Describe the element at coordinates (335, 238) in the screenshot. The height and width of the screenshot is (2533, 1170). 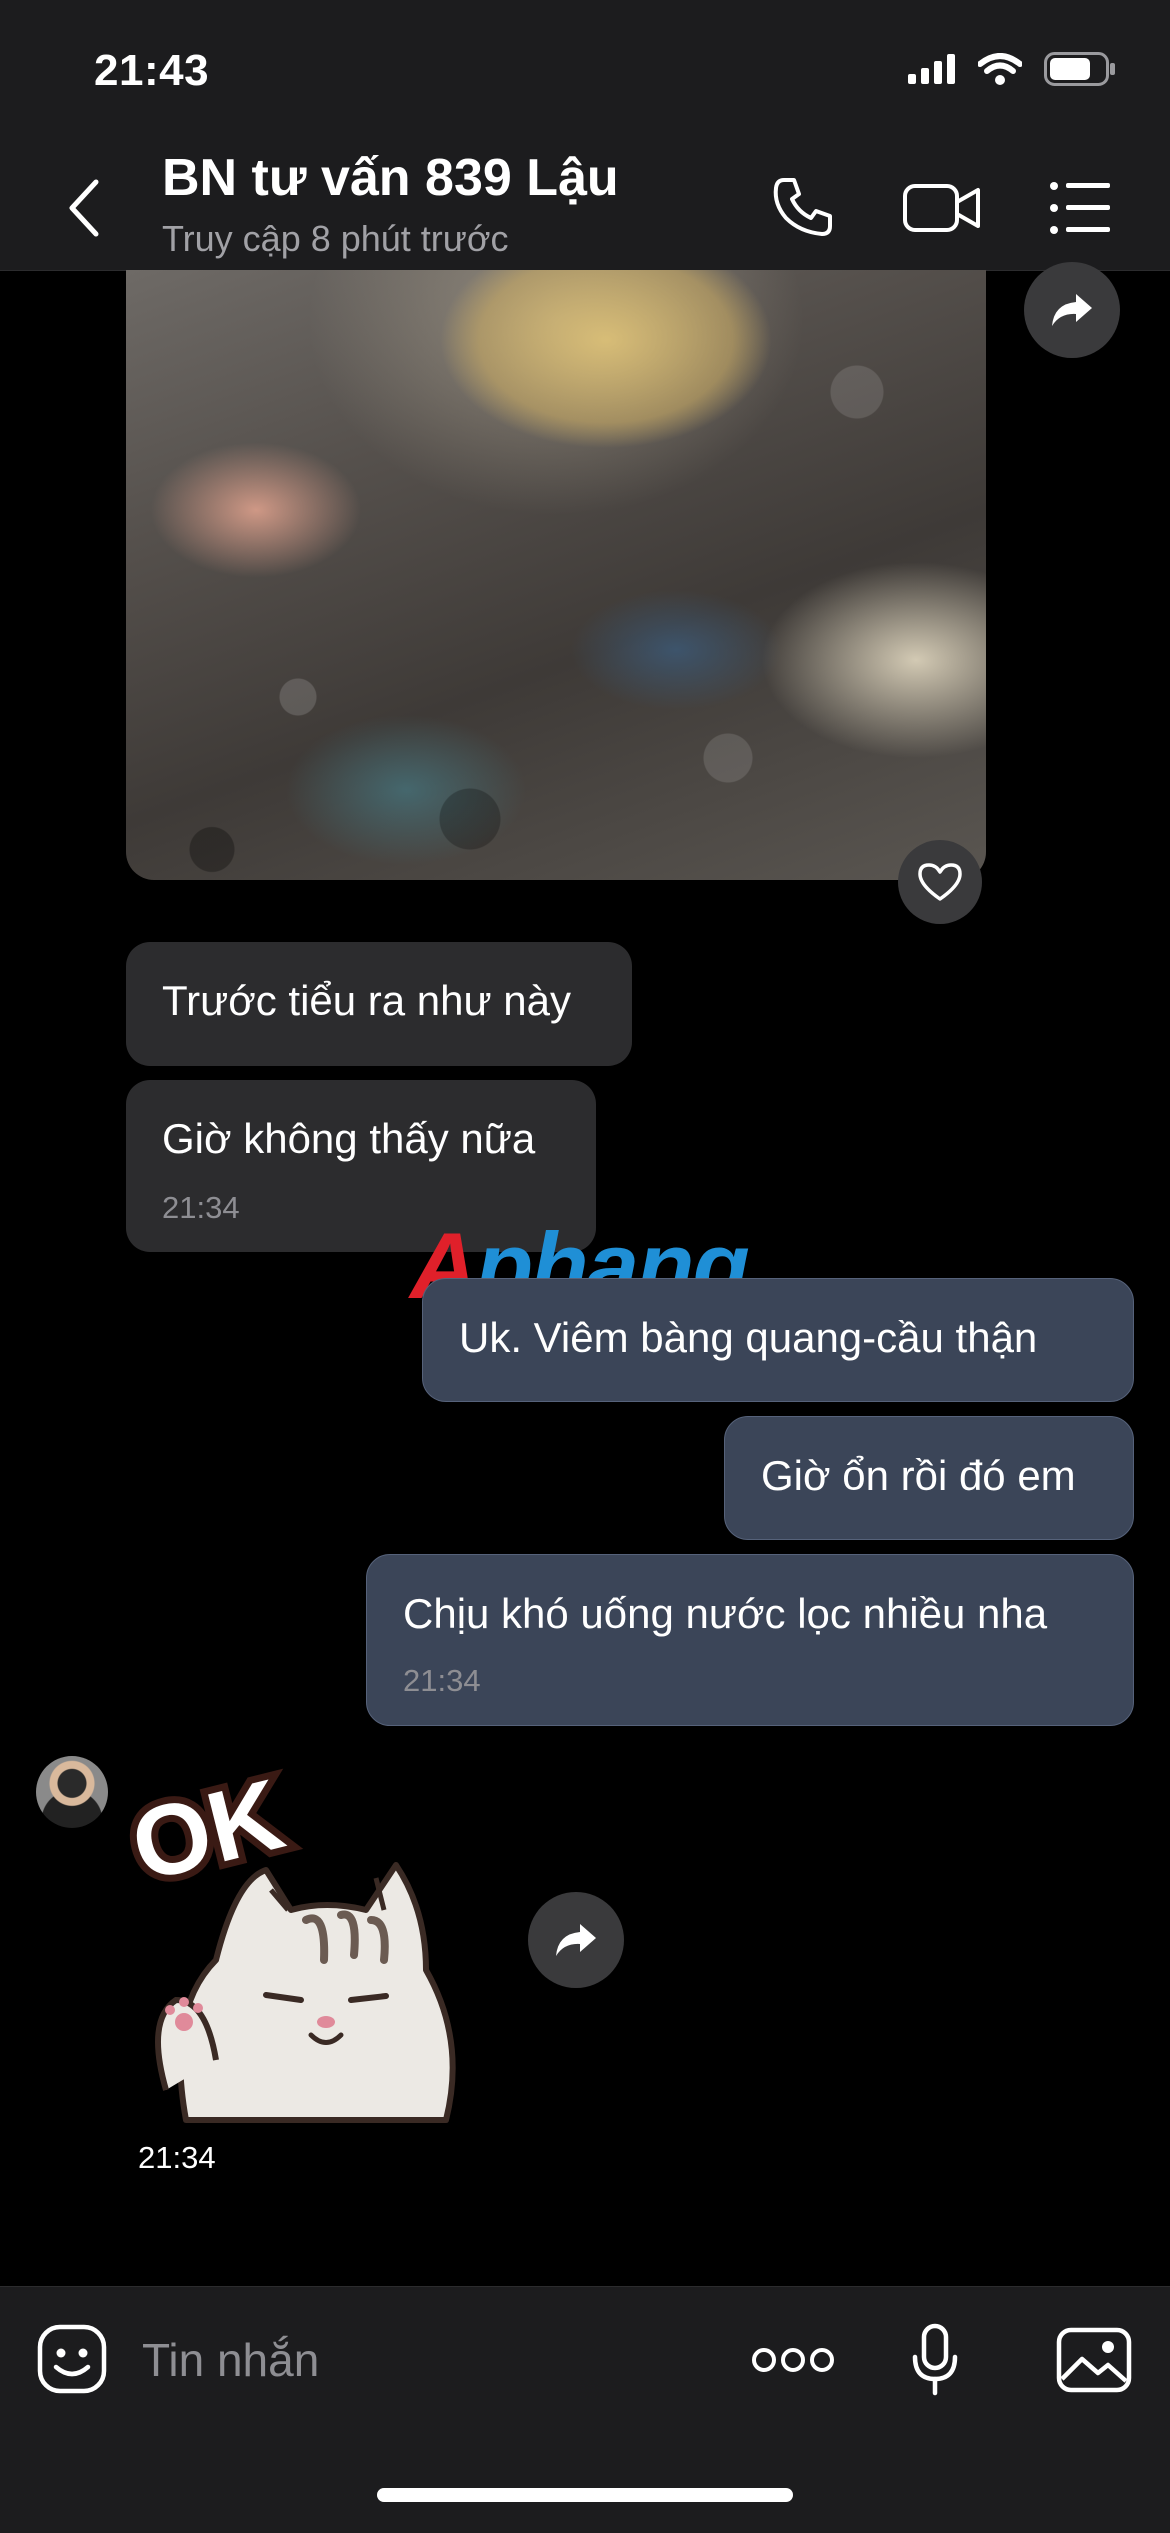
I see `last-seen-status: Truy cập 8 phút trước` at that location.